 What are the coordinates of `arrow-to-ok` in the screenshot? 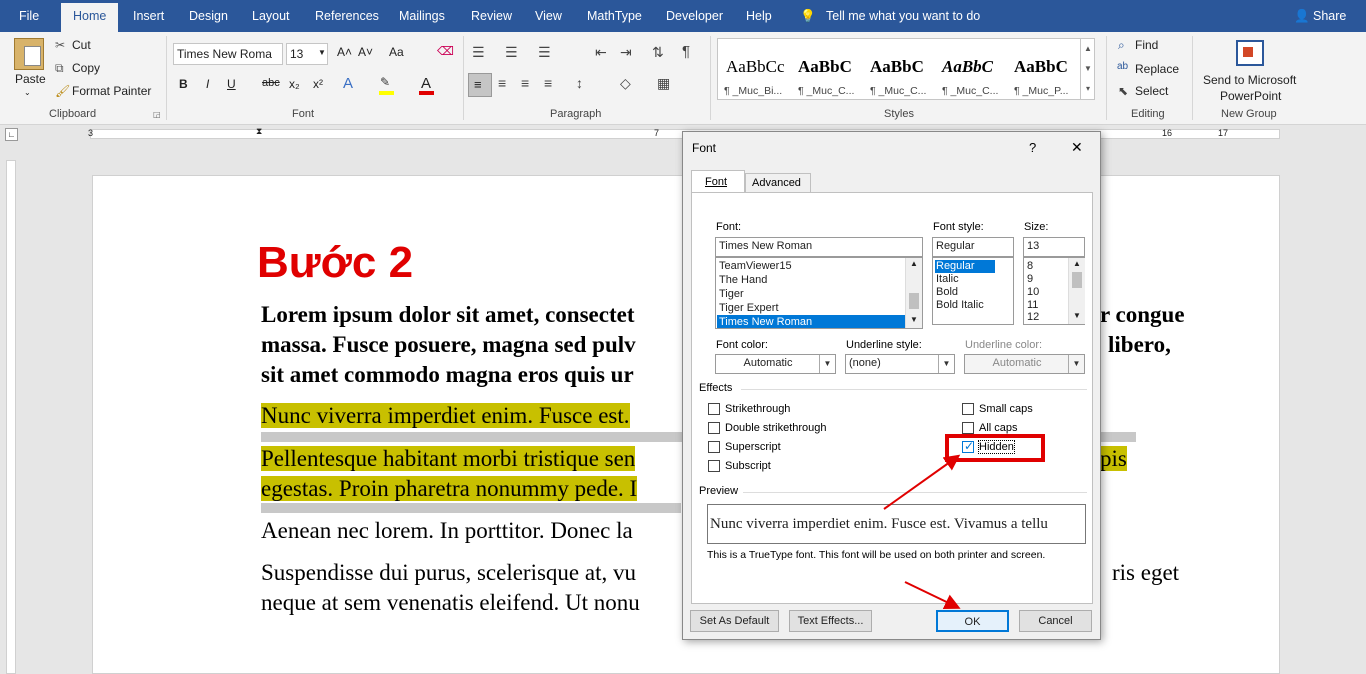 It's located at (932, 595).